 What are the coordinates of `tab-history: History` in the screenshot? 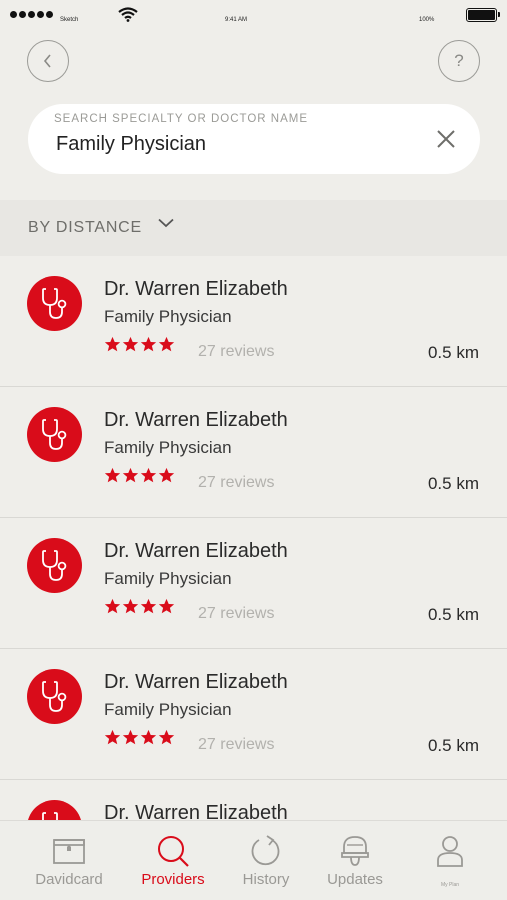 It's located at (266, 860).